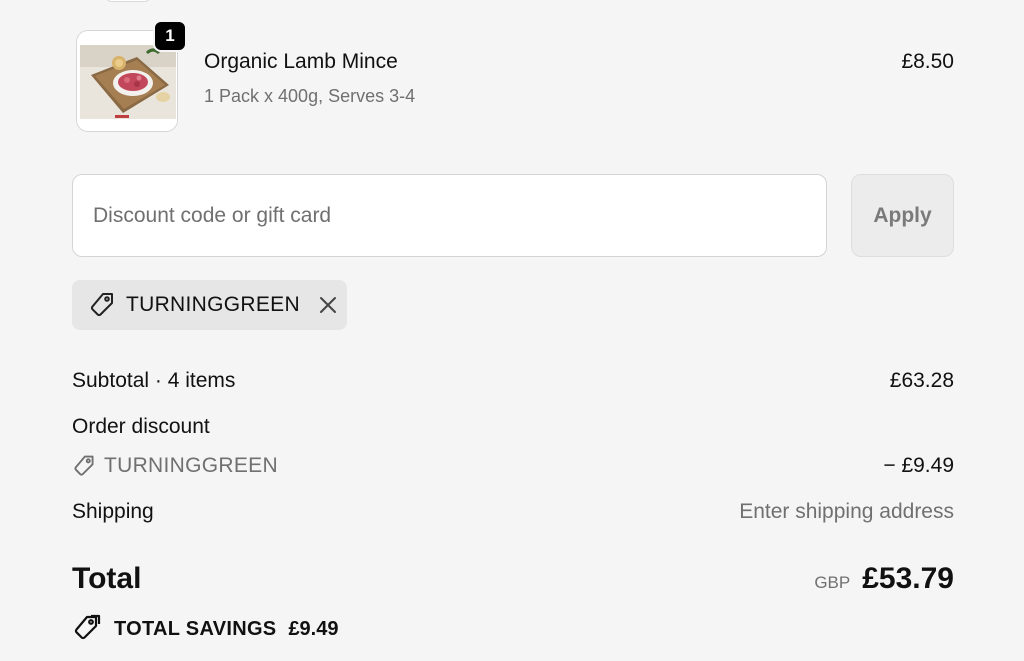 Image resolution: width=1024 pixels, height=661 pixels. Describe the element at coordinates (846, 511) in the screenshot. I see `shipping-value: Enter shipping address` at that location.